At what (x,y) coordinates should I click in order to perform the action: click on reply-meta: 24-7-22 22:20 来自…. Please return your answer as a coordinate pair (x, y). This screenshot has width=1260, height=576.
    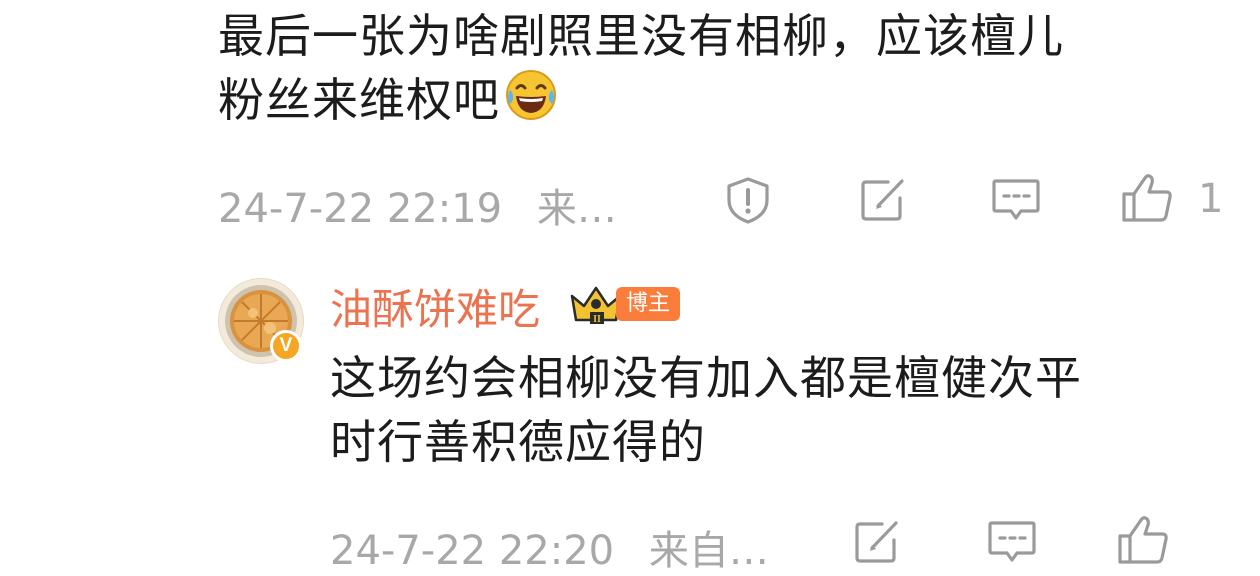
    Looking at the image, I should click on (549, 547).